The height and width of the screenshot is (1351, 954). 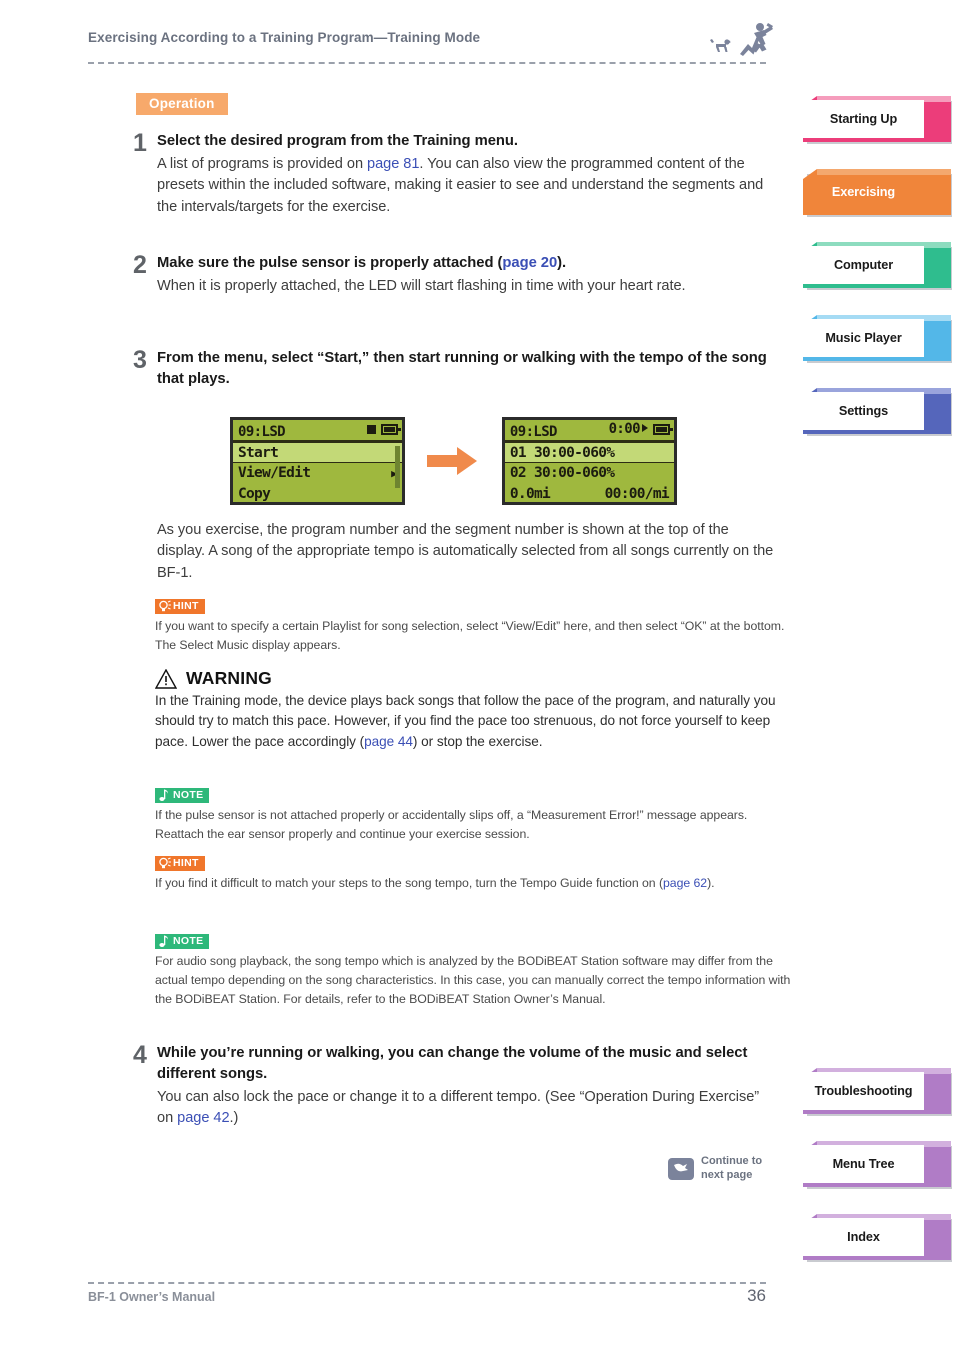 I want to click on lcd-distance-row: 00:00/mi 0.0mi, so click(x=589, y=494).